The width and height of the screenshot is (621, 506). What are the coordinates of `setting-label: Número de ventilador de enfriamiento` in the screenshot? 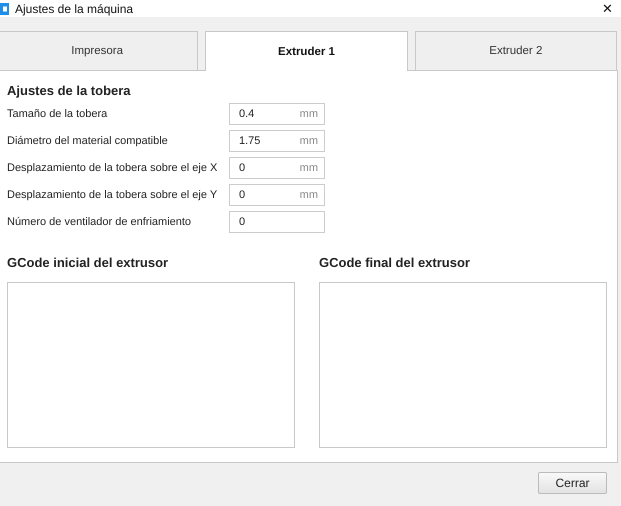 It's located at (99, 222).